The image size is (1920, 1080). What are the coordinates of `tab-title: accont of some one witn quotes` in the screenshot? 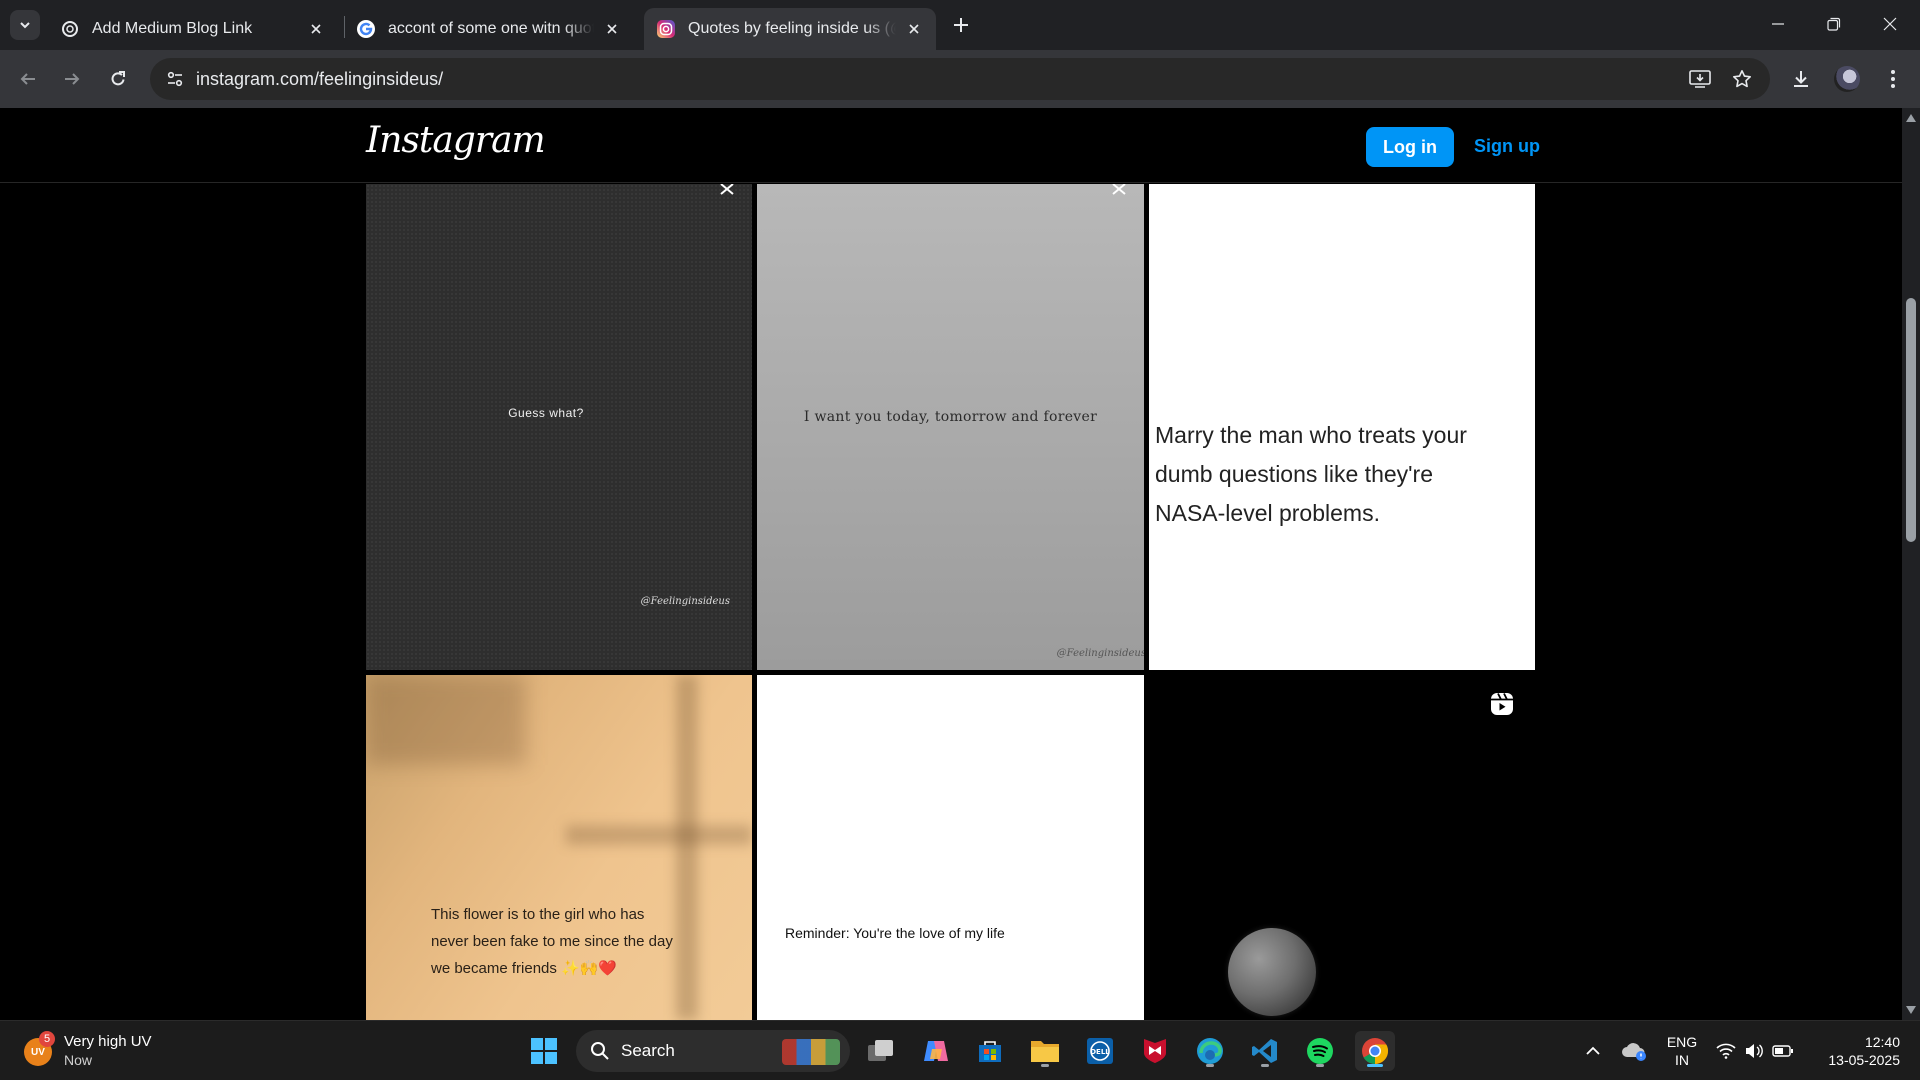 It's located at (491, 28).